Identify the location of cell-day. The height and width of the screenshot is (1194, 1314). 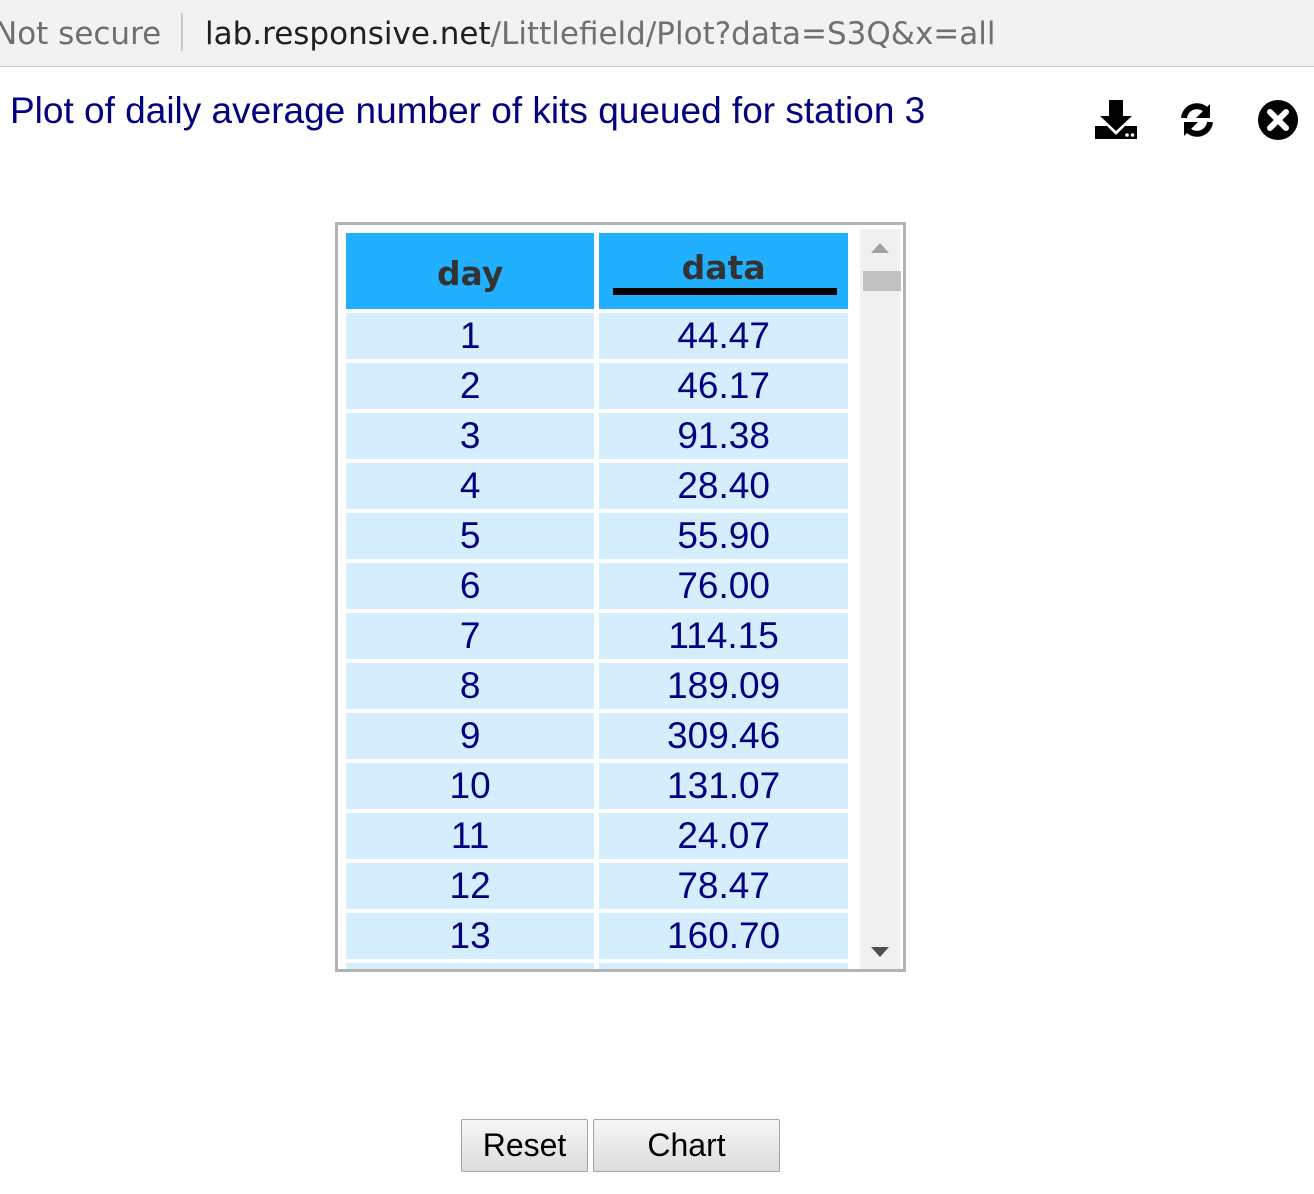
(470, 966).